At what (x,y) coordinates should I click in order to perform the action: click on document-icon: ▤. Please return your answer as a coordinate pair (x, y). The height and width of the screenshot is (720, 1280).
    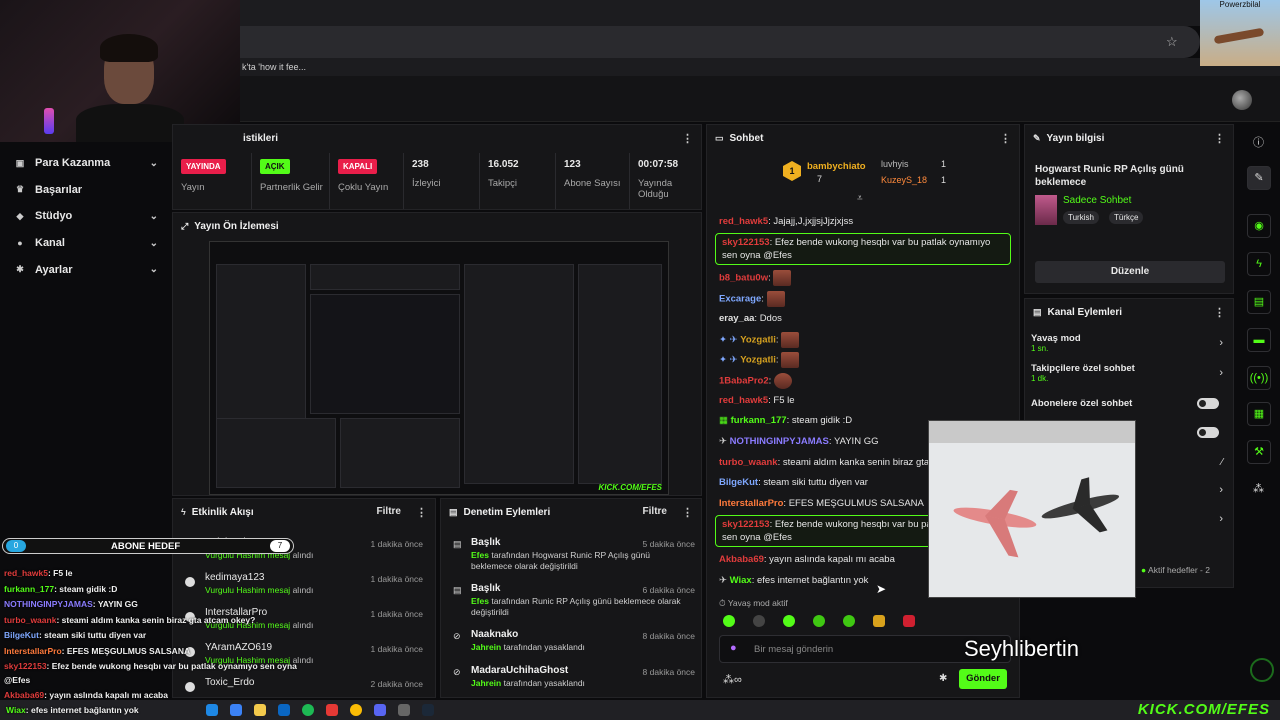
    Looking at the image, I should click on (1259, 302).